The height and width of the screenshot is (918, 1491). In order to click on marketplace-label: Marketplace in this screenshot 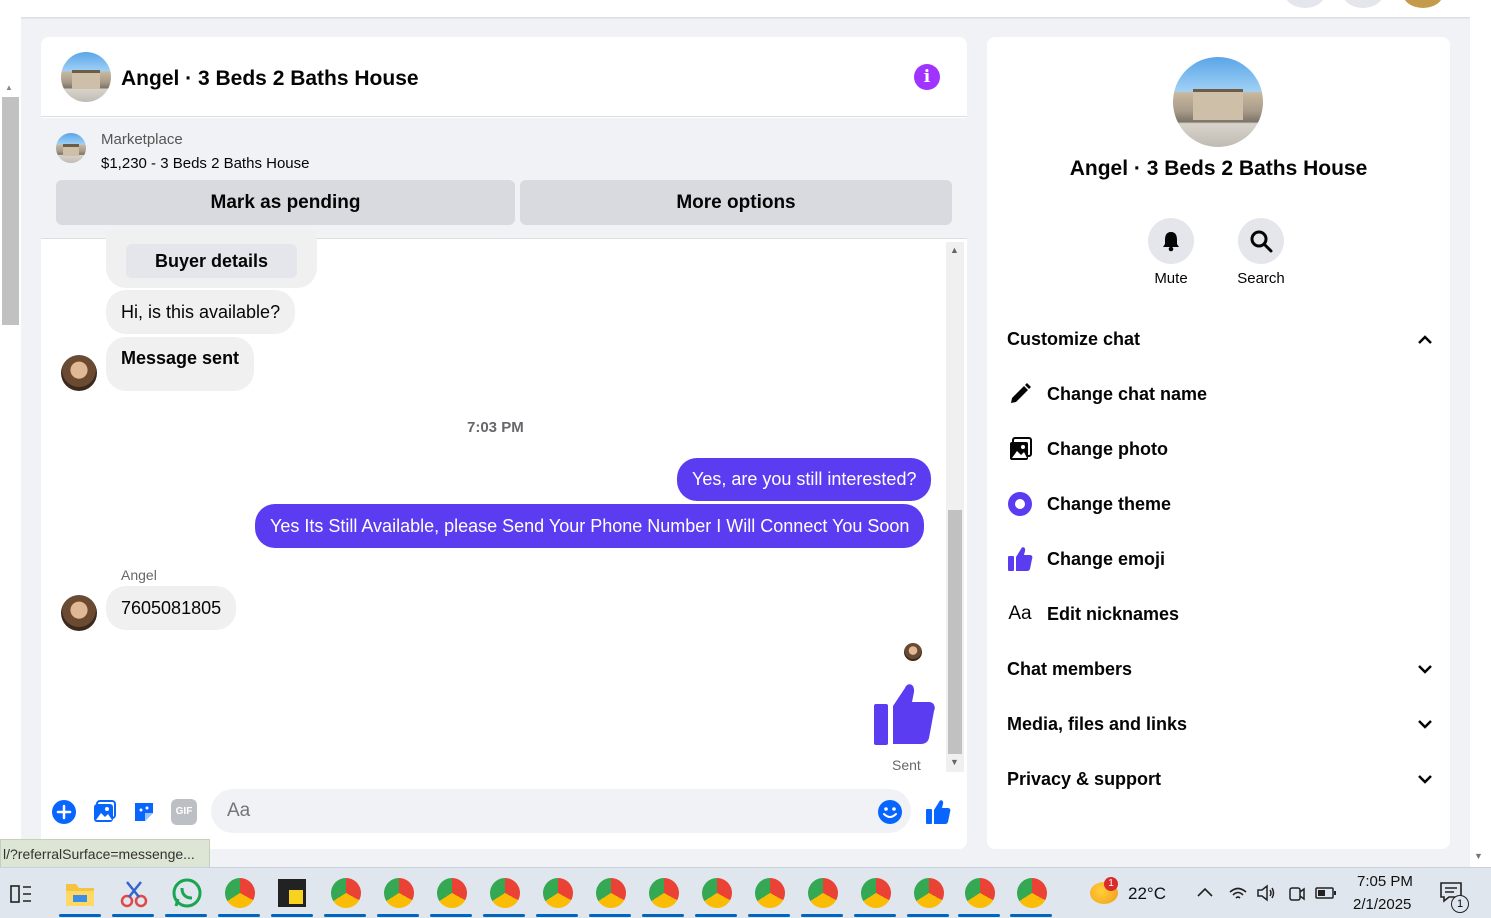, I will do `click(142, 139)`.